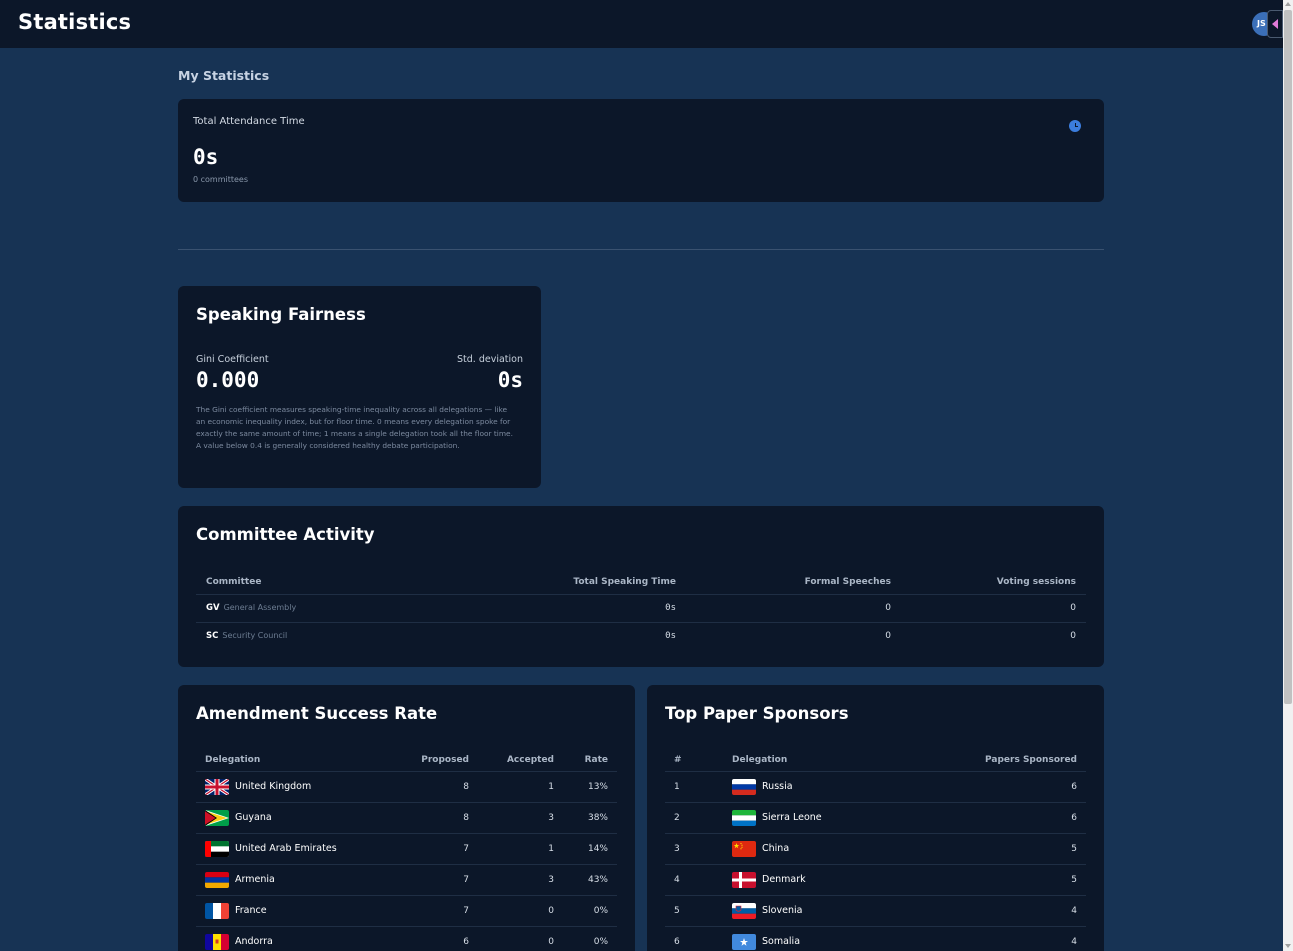 The height and width of the screenshot is (951, 1293). I want to click on uk-flag-icon, so click(217, 786).